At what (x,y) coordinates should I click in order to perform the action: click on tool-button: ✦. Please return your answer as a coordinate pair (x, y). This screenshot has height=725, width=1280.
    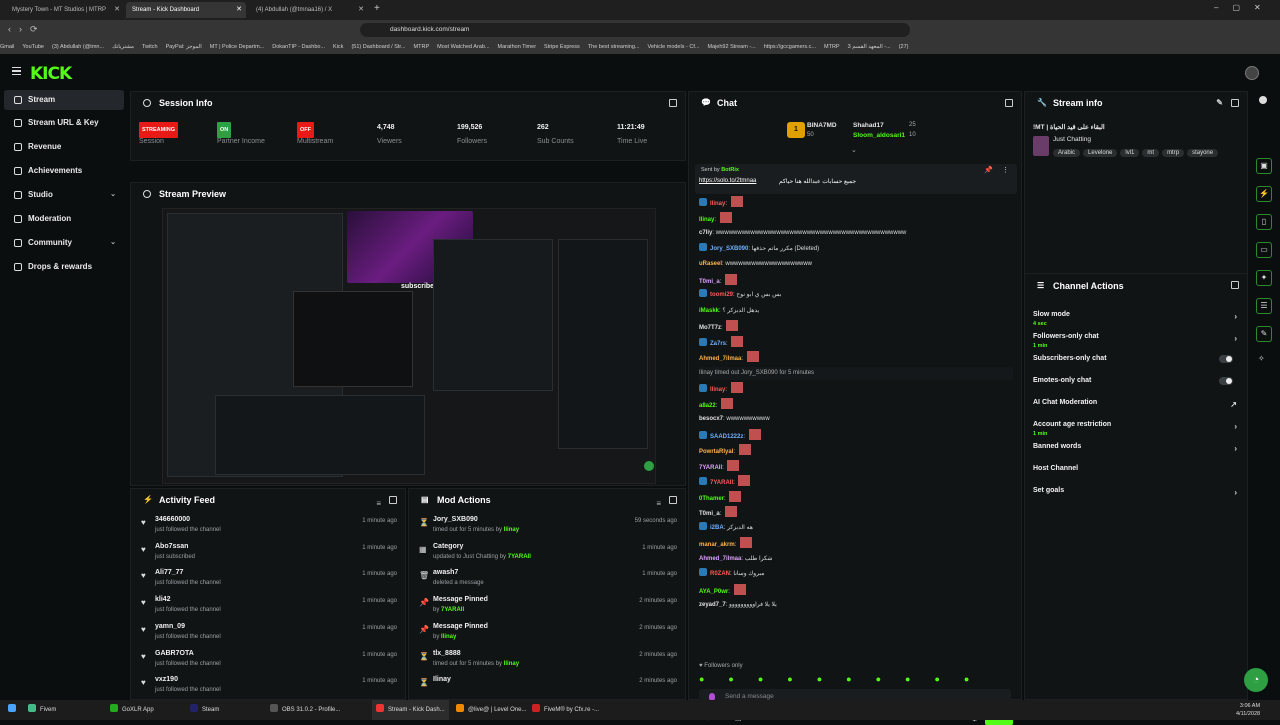
    Looking at the image, I should click on (1264, 278).